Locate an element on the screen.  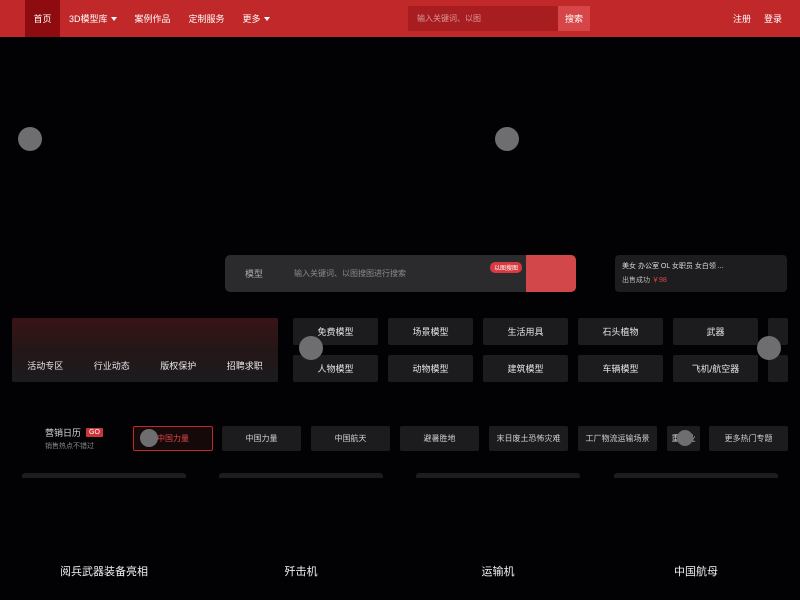
register-link: 注册 is located at coordinates (742, 18).